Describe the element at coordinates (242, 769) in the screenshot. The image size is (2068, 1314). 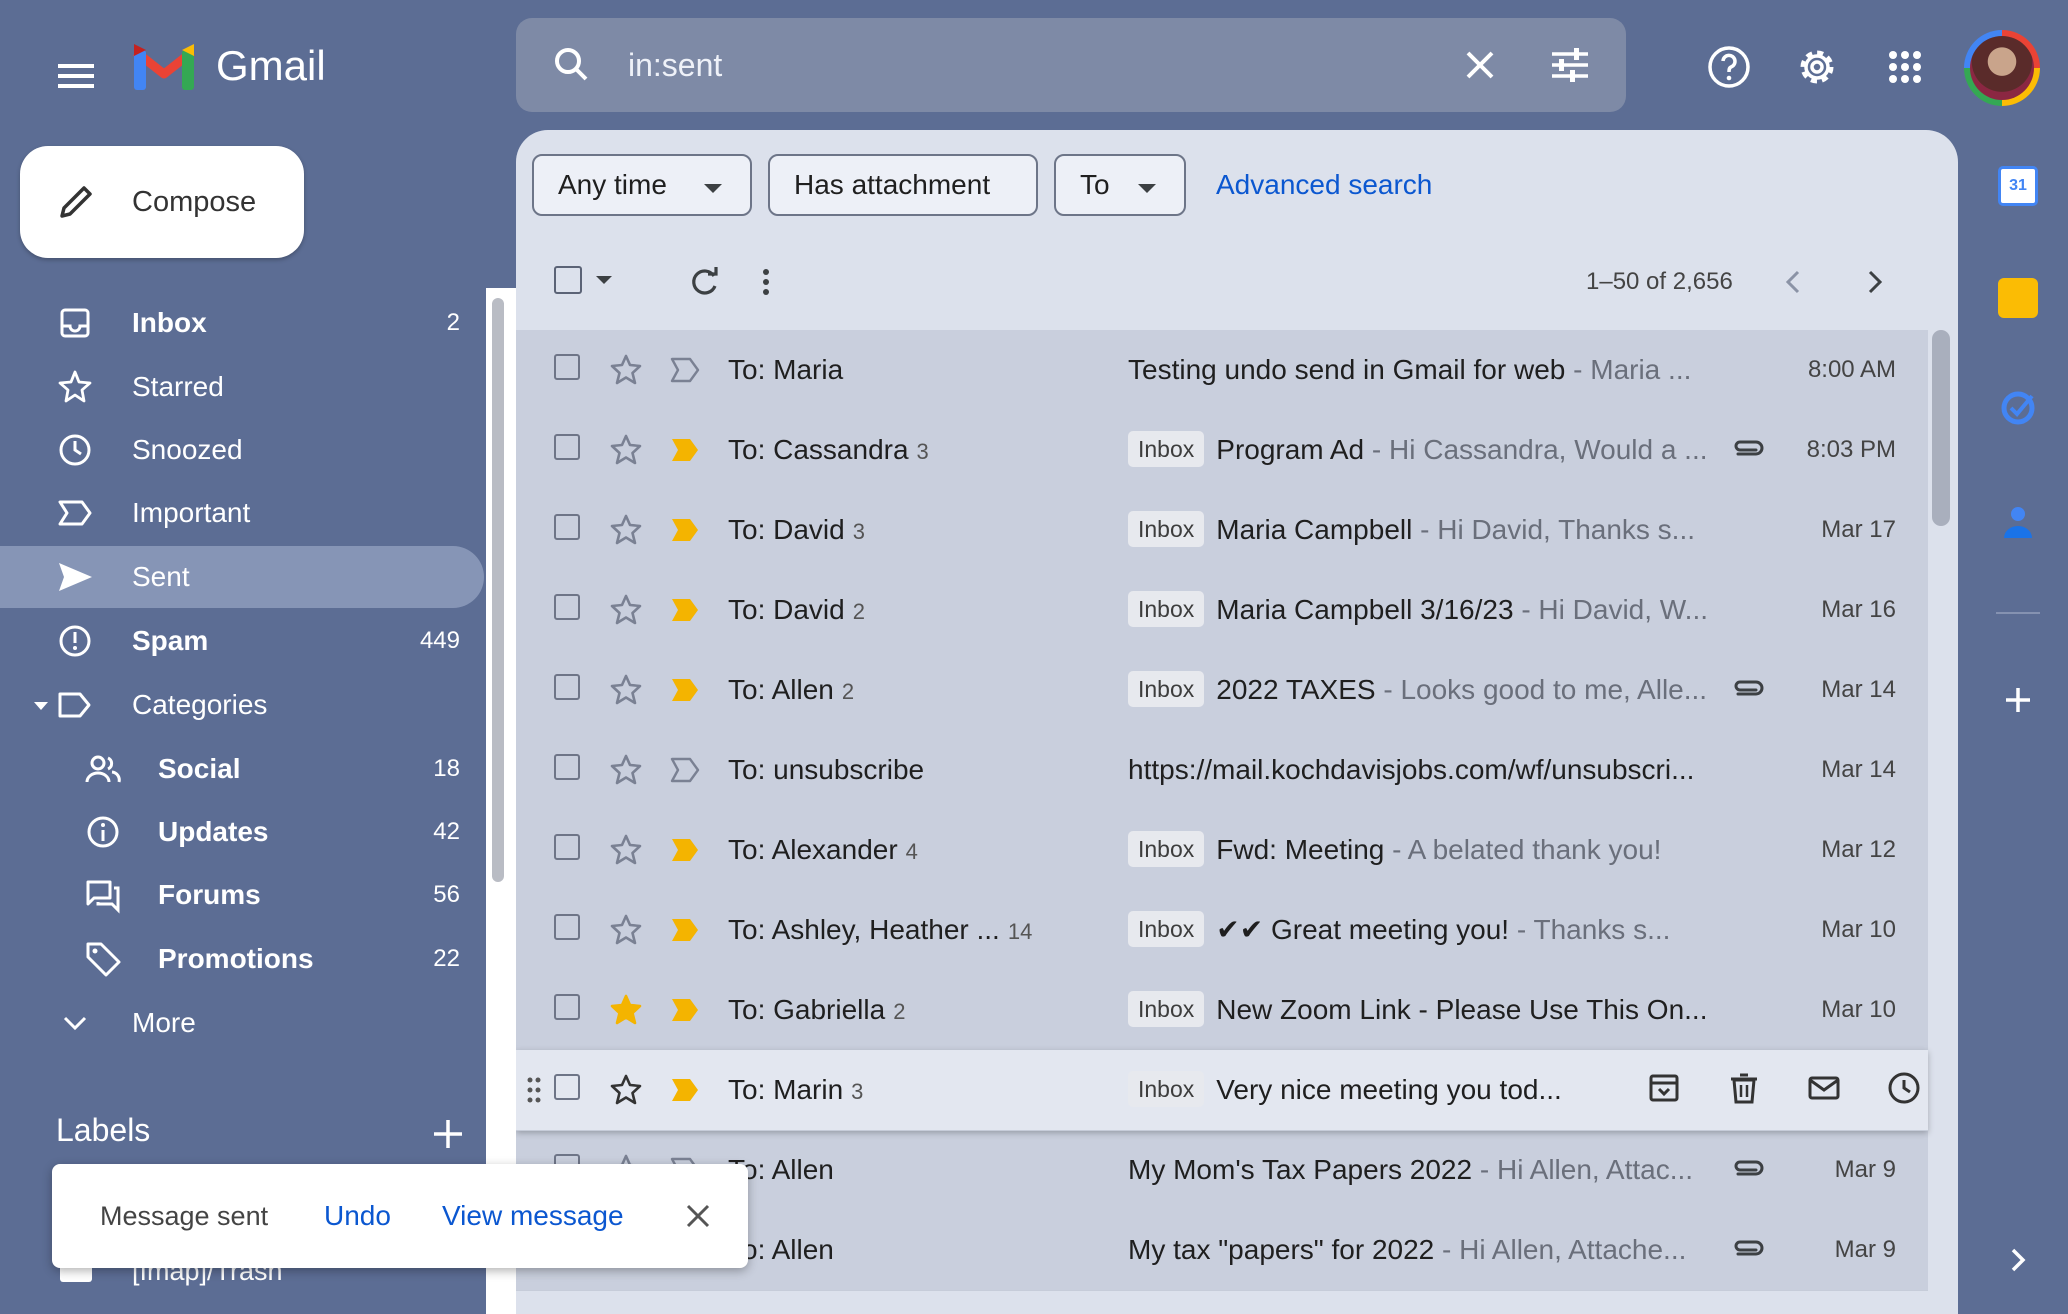
I see `sidebar-item-social: Social 18` at that location.